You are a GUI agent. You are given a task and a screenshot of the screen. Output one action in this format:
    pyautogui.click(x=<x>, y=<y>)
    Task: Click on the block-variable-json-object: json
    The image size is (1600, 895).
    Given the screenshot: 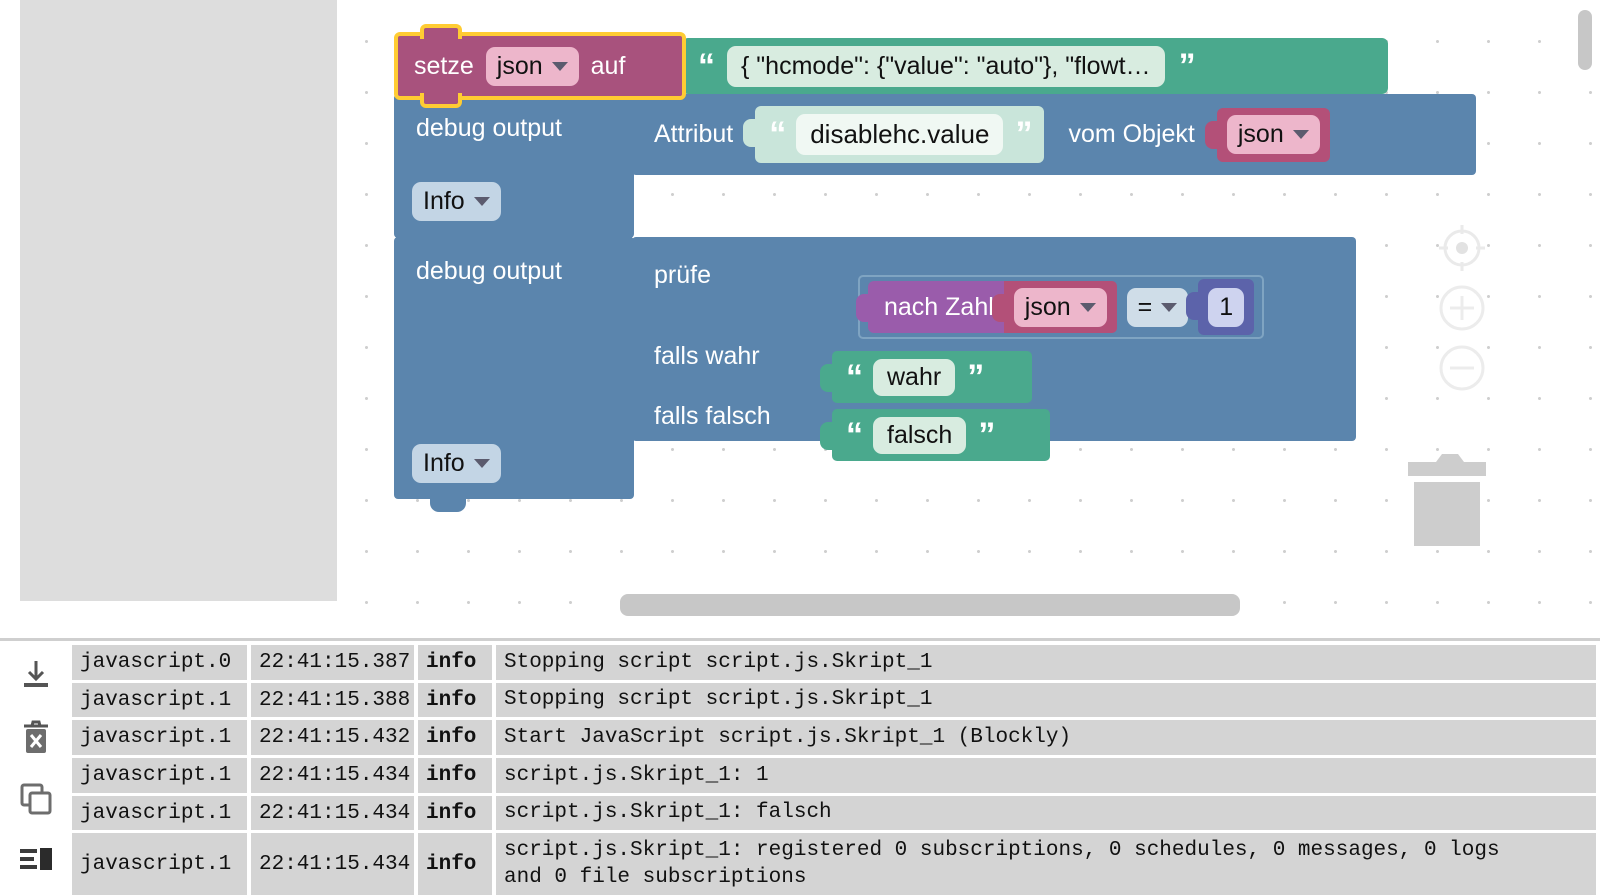 What is the action you would take?
    pyautogui.click(x=1267, y=134)
    